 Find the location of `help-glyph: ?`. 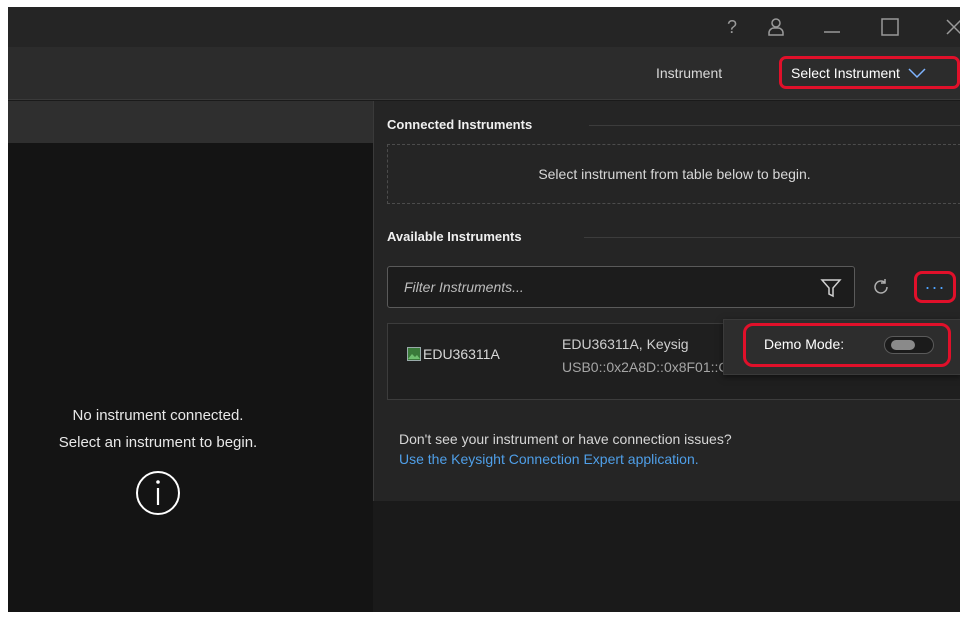

help-glyph: ? is located at coordinates (731, 26).